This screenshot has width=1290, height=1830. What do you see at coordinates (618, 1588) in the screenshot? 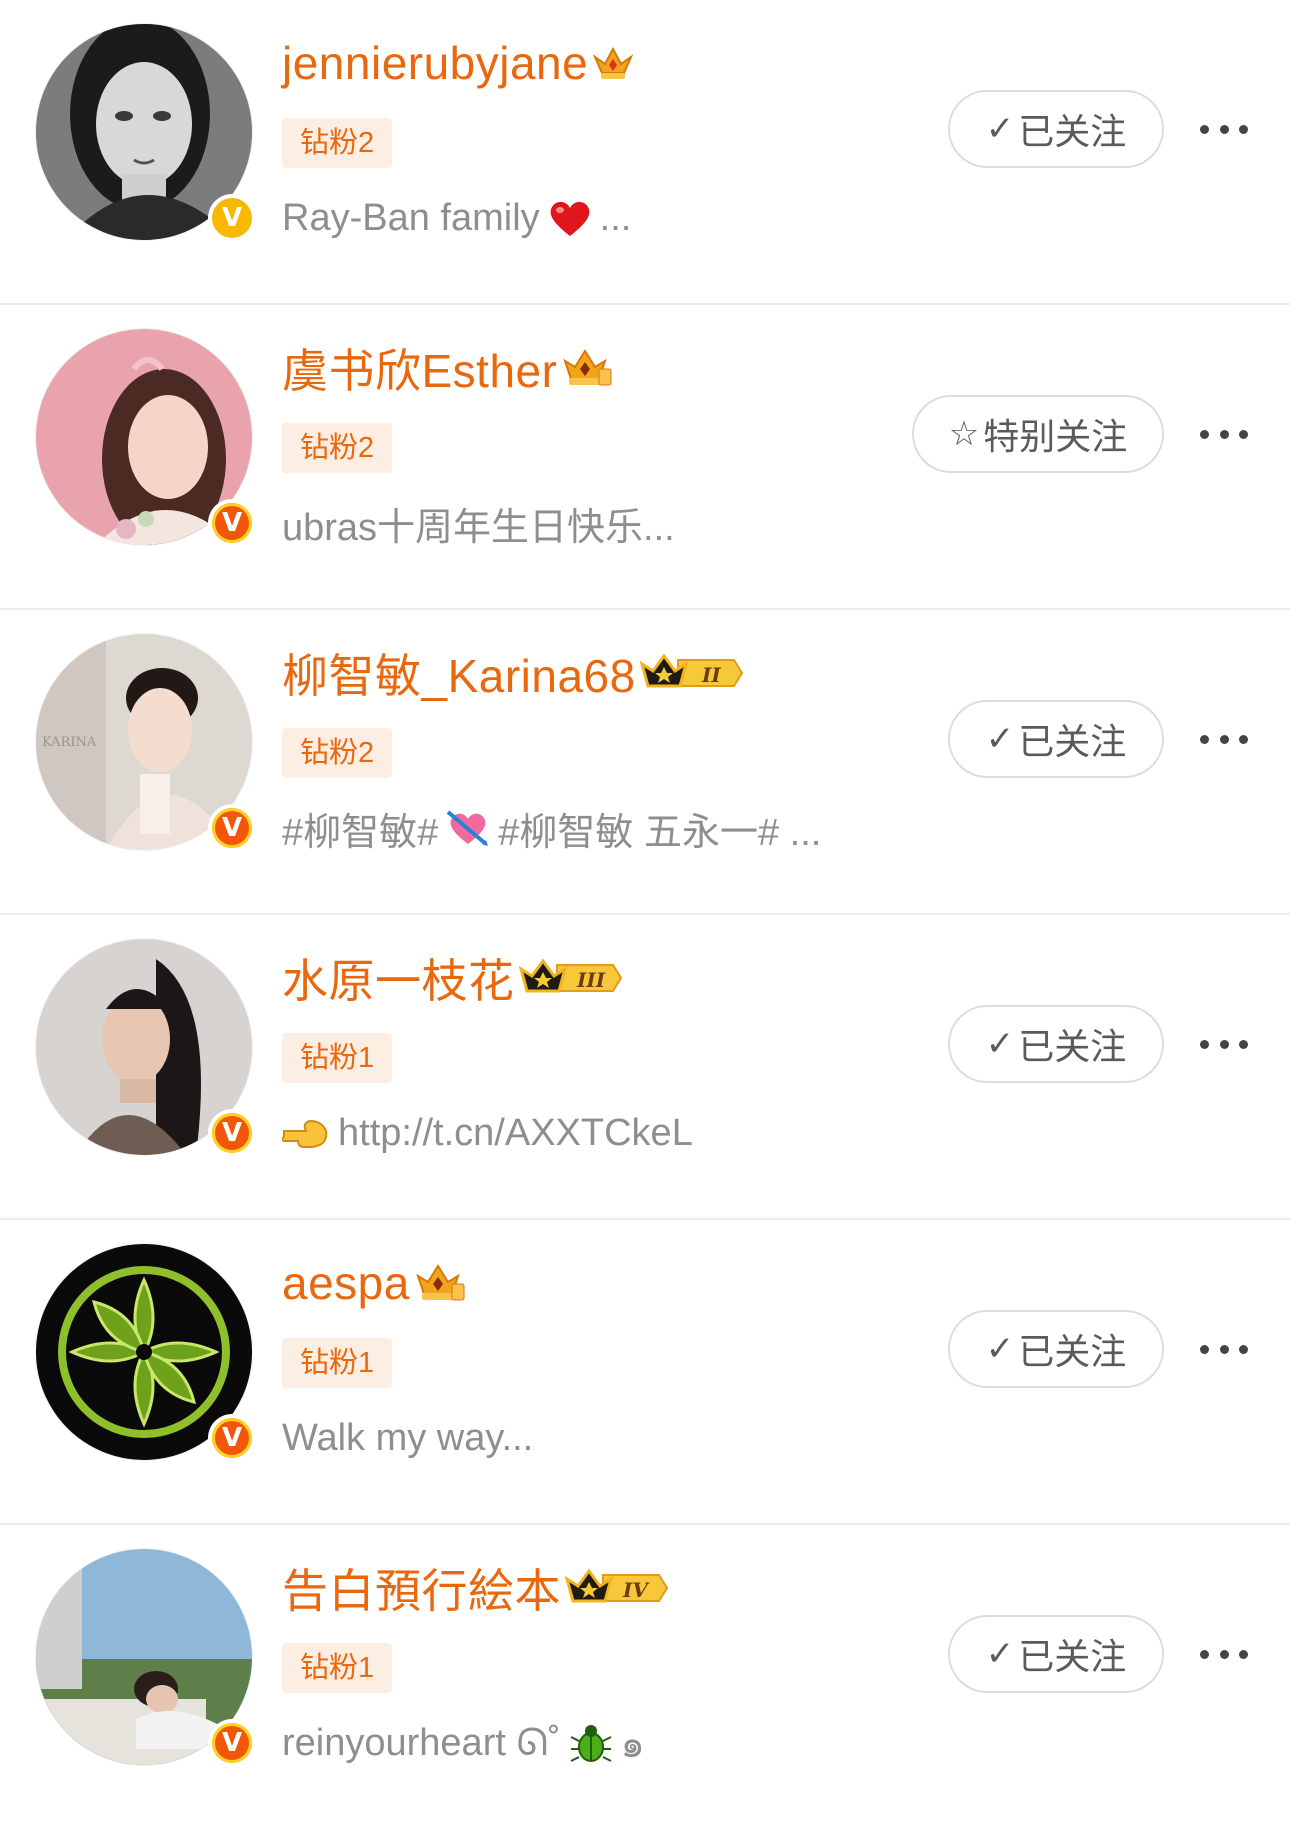
I see `crown-level-icon: IV` at bounding box center [618, 1588].